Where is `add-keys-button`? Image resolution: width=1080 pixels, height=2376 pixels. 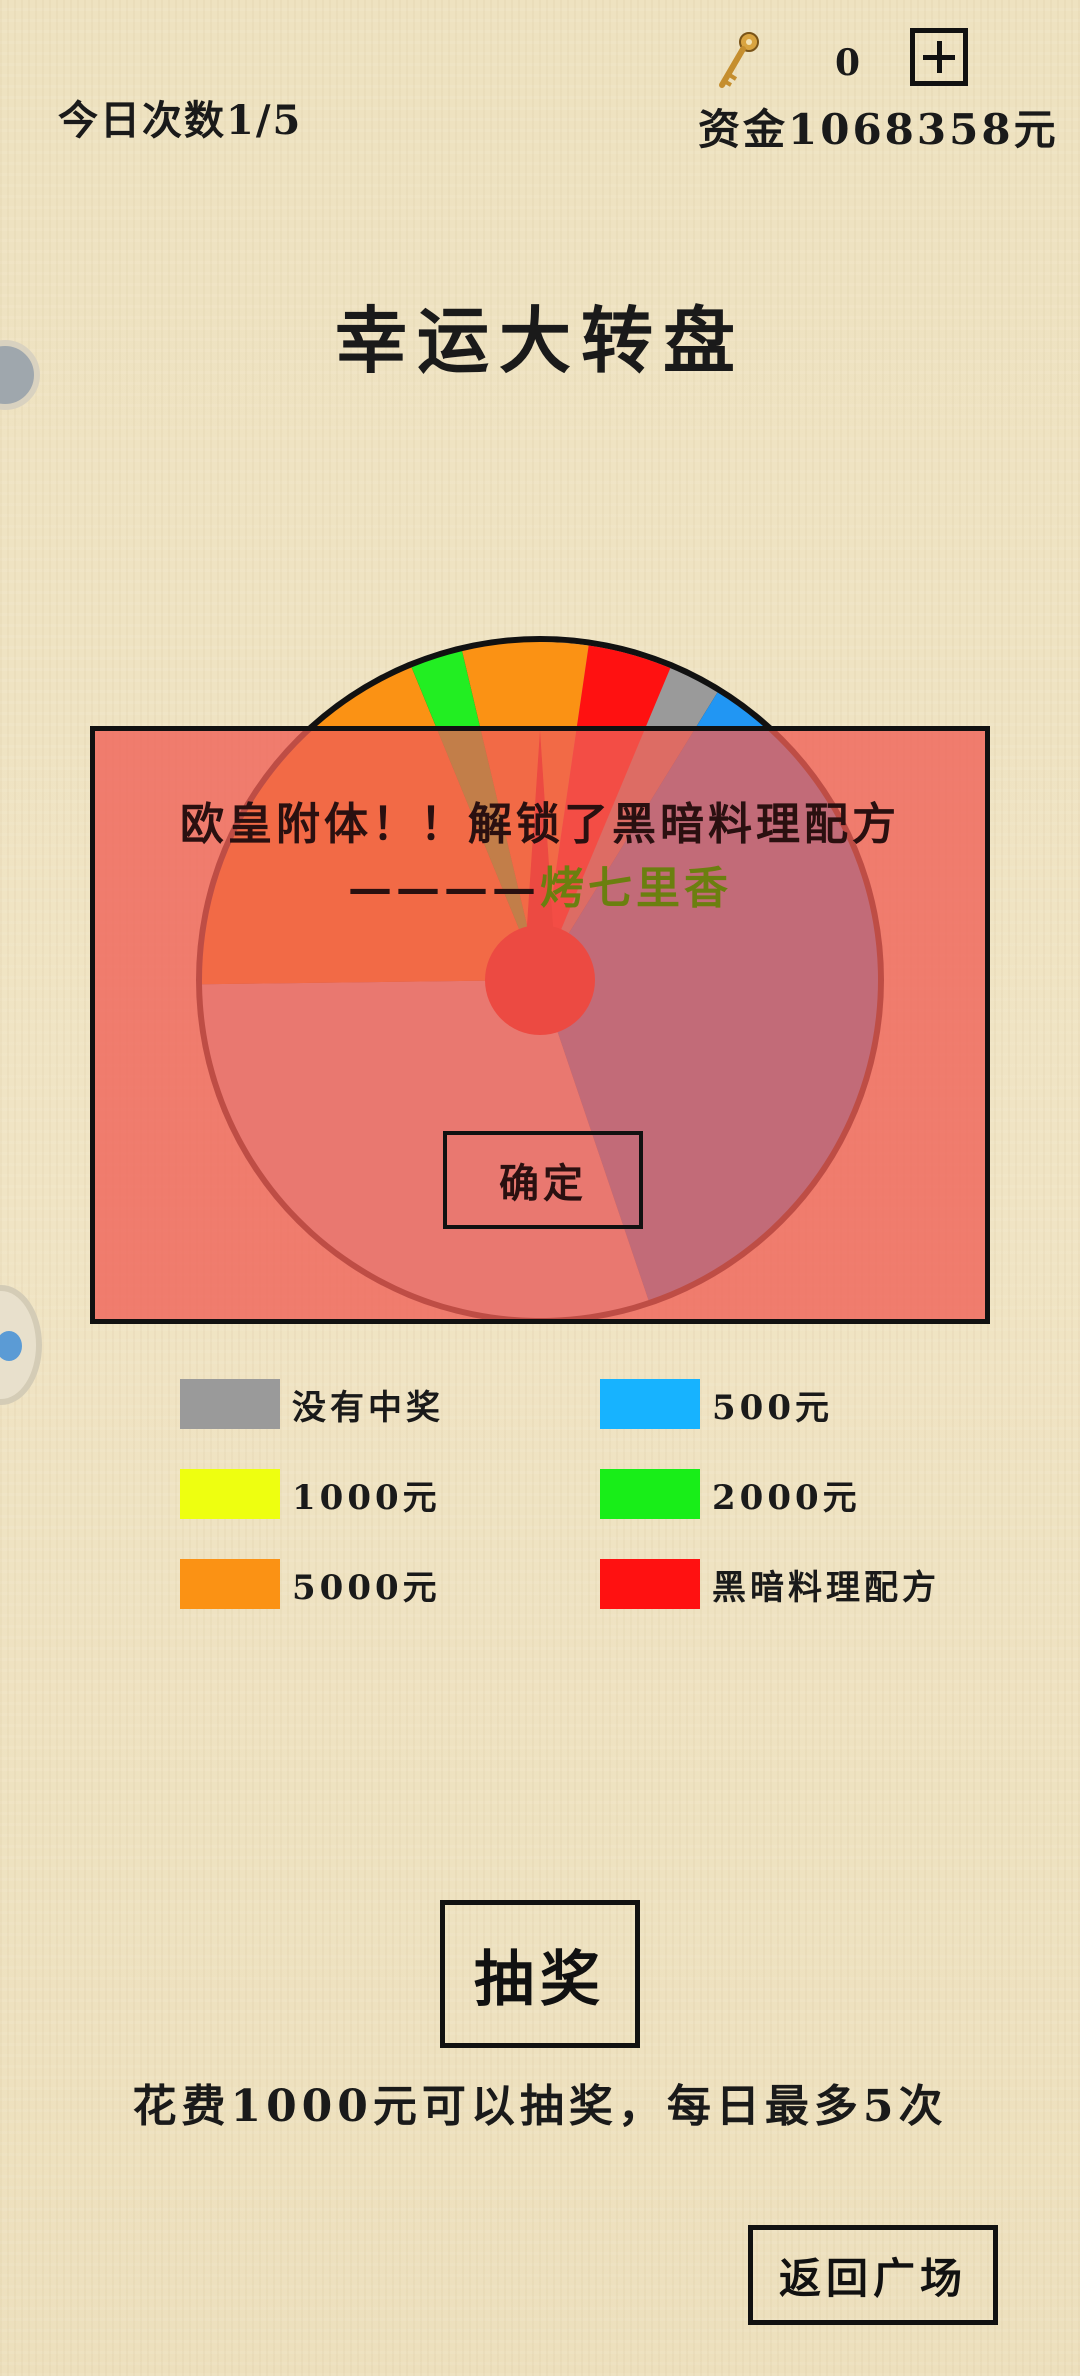
add-keys-button is located at coordinates (939, 57).